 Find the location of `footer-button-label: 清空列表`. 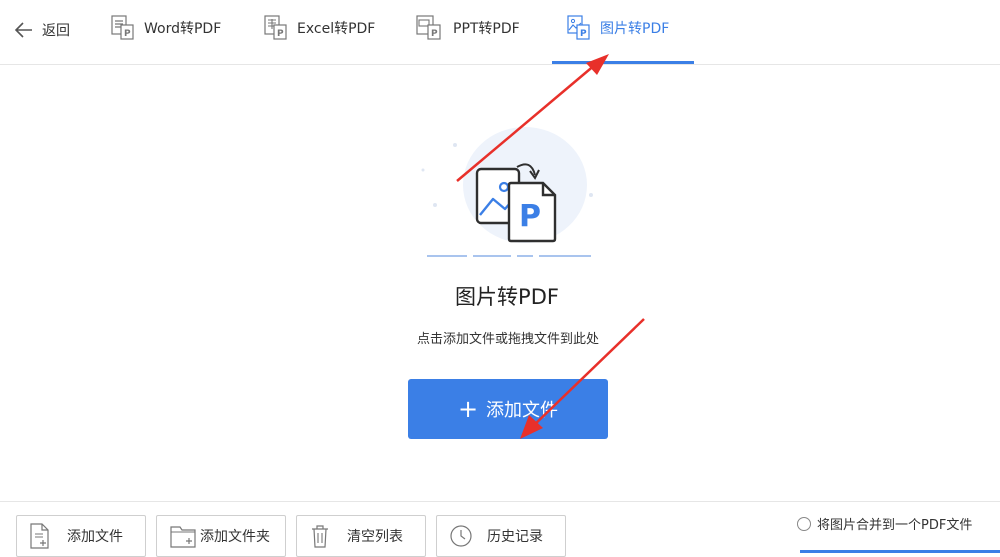

footer-button-label: 清空列表 is located at coordinates (375, 537).